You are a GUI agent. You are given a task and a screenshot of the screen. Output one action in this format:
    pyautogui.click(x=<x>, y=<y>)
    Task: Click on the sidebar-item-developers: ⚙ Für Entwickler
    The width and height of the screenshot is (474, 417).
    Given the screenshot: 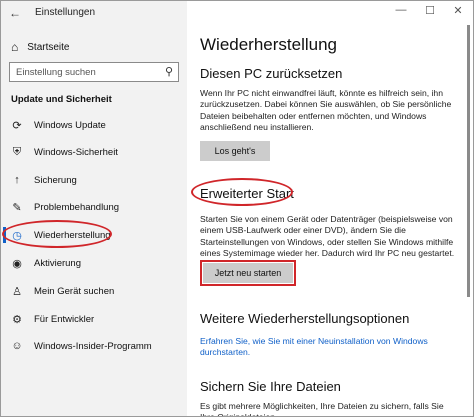 What is the action you would take?
    pyautogui.click(x=52, y=319)
    